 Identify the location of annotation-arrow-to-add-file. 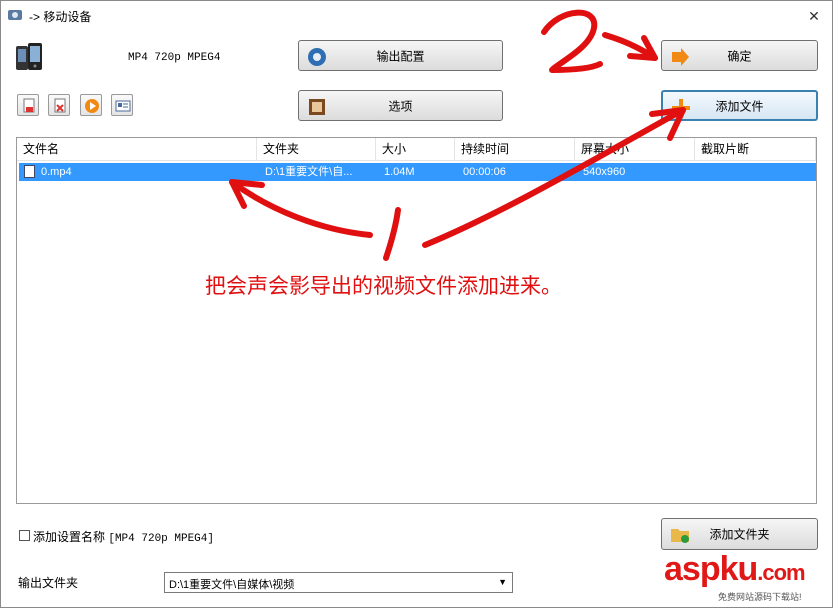
(554, 177).